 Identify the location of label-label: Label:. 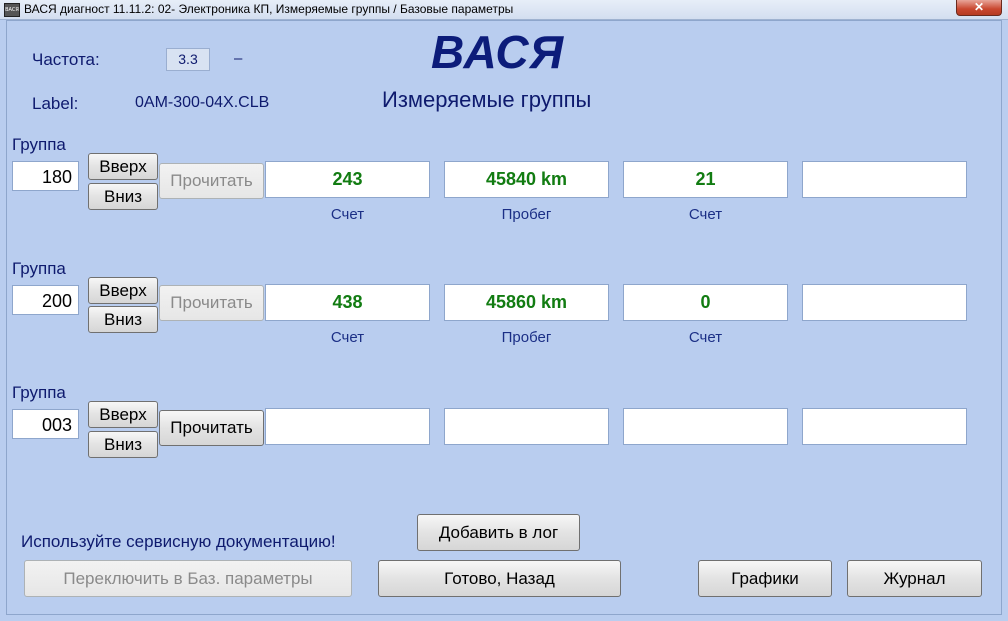
(55, 103).